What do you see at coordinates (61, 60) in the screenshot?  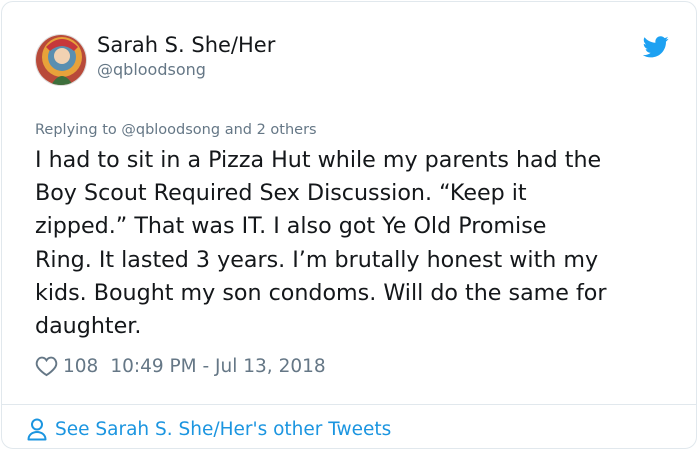 I see `avatar` at bounding box center [61, 60].